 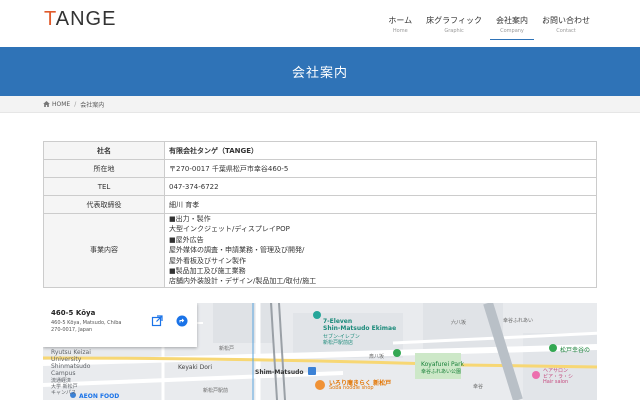 I want to click on map-label-iroriya-sub: Soba noodle shop, so click(x=351, y=388).